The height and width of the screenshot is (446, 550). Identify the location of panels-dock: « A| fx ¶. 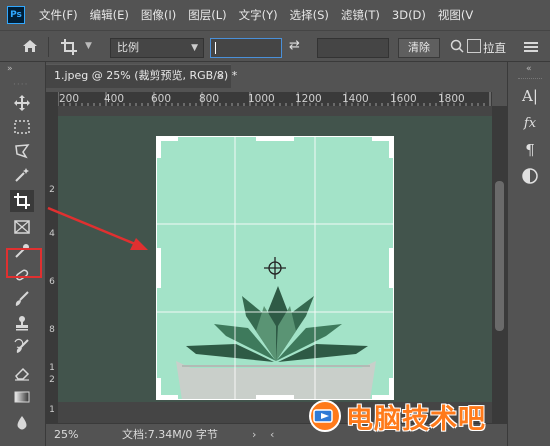
(528, 254).